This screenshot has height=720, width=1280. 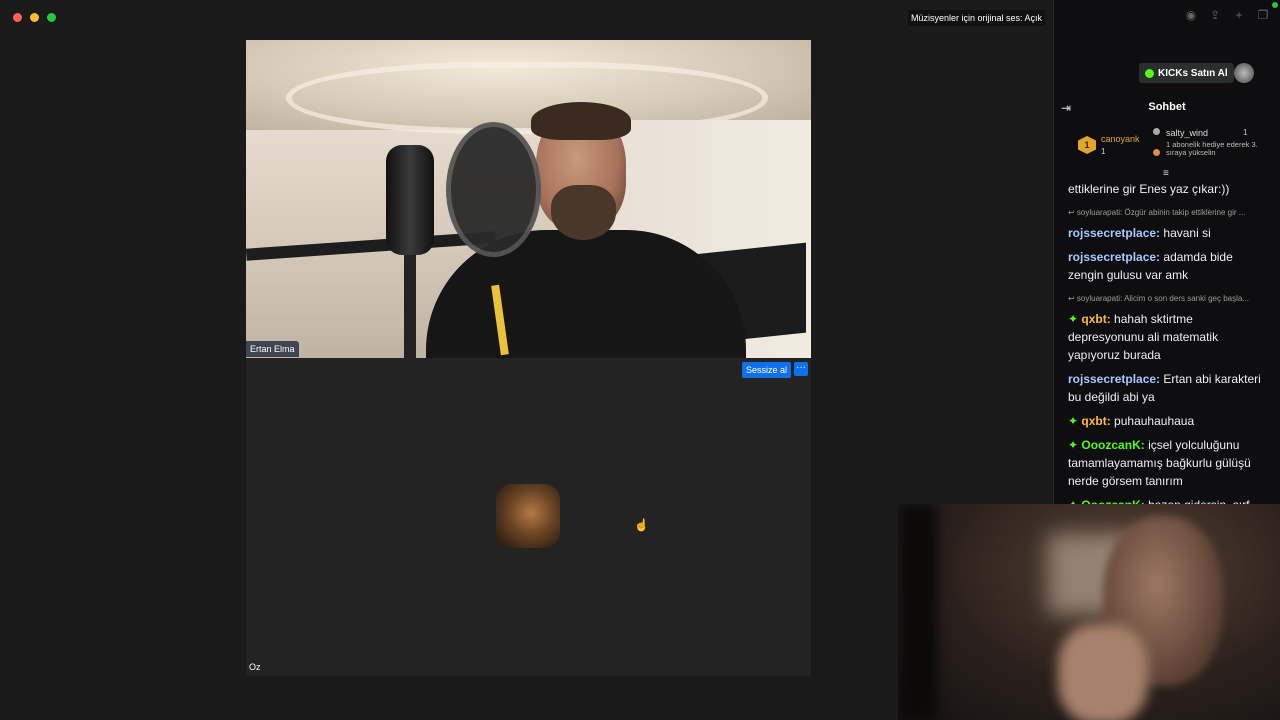 I want to click on status-dot-icon, so click(x=1275, y=5).